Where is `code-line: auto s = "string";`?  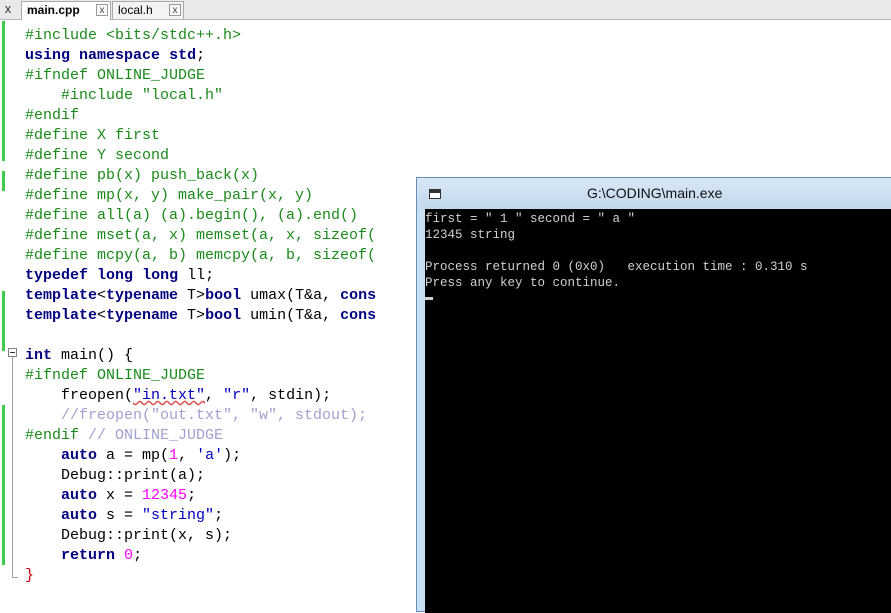 code-line: auto s = "string"; is located at coordinates (142, 515).